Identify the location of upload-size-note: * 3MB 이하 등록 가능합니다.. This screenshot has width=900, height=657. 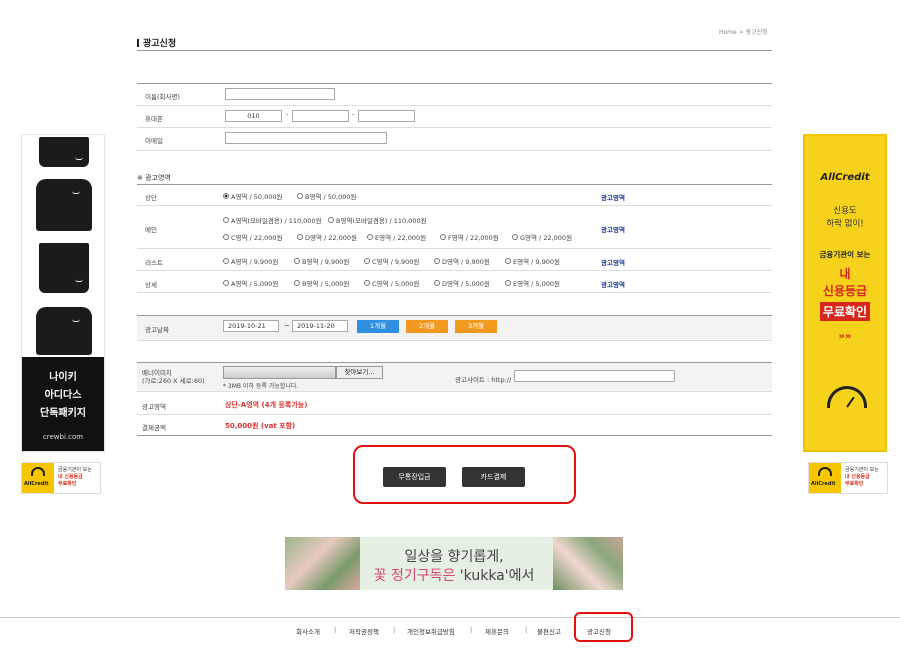
(261, 386).